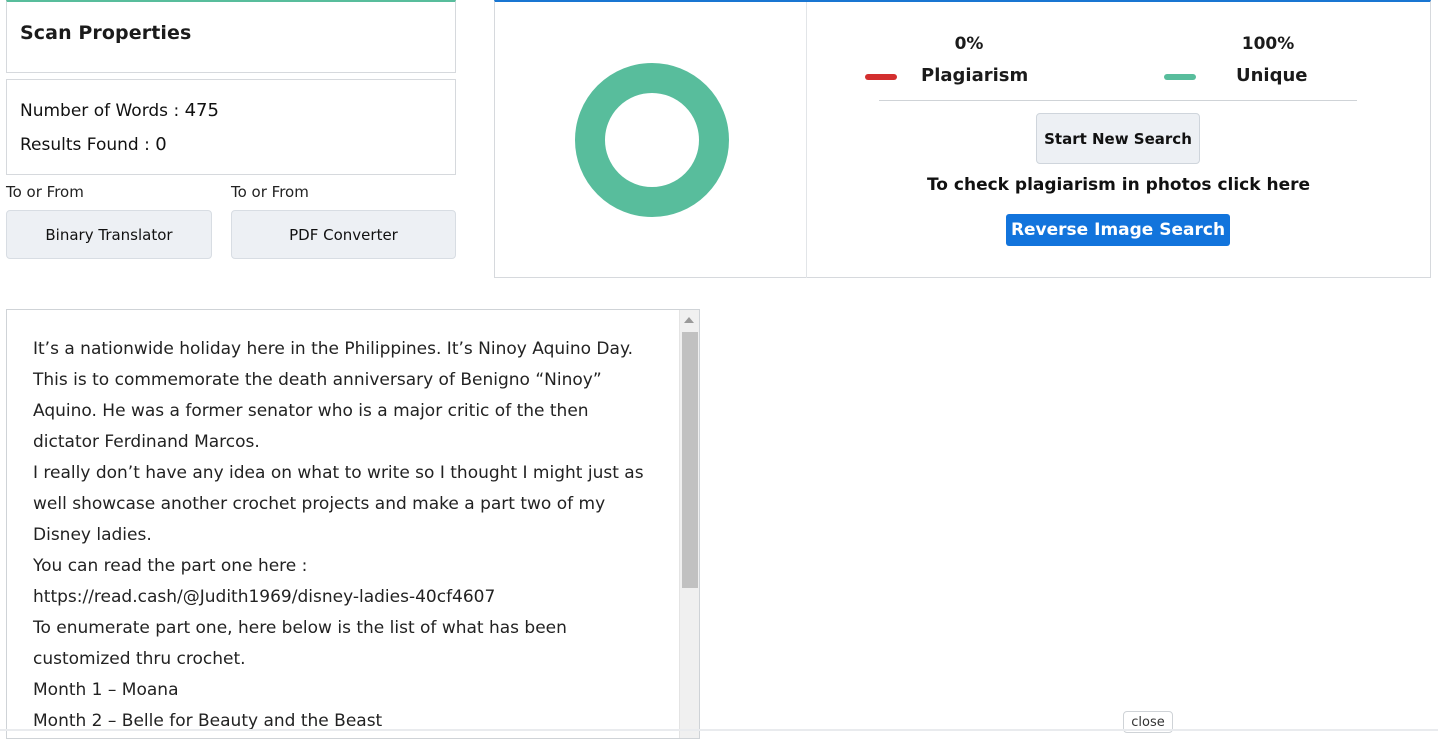  I want to click on word-count-label: Number of Words :, so click(102, 111).